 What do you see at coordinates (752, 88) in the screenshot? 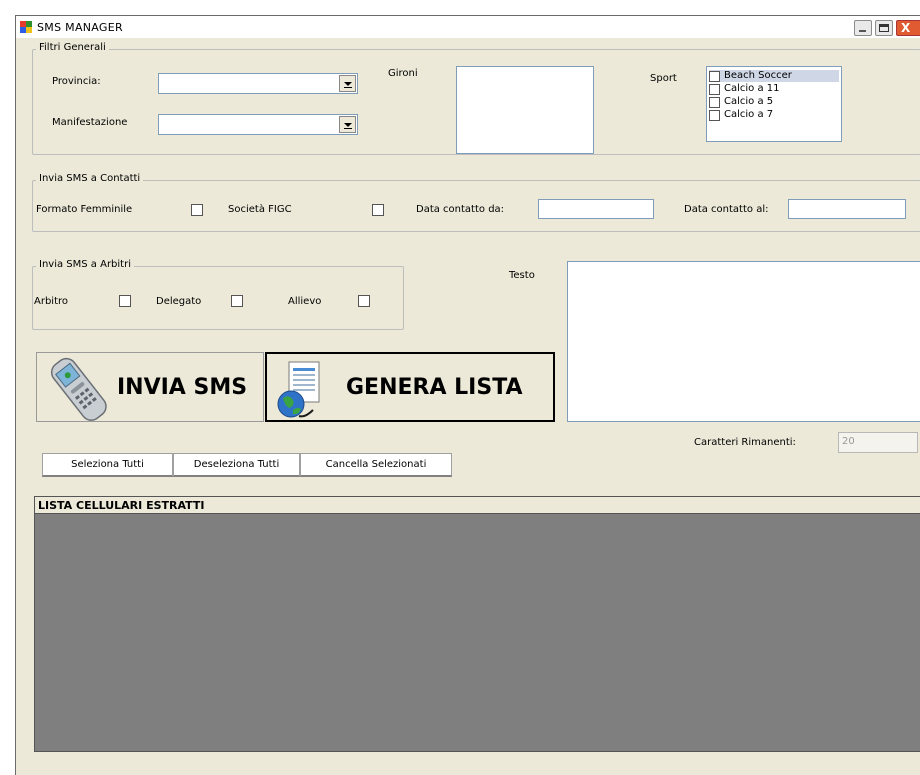
I see `sport-option-label: Calcio a 11` at bounding box center [752, 88].